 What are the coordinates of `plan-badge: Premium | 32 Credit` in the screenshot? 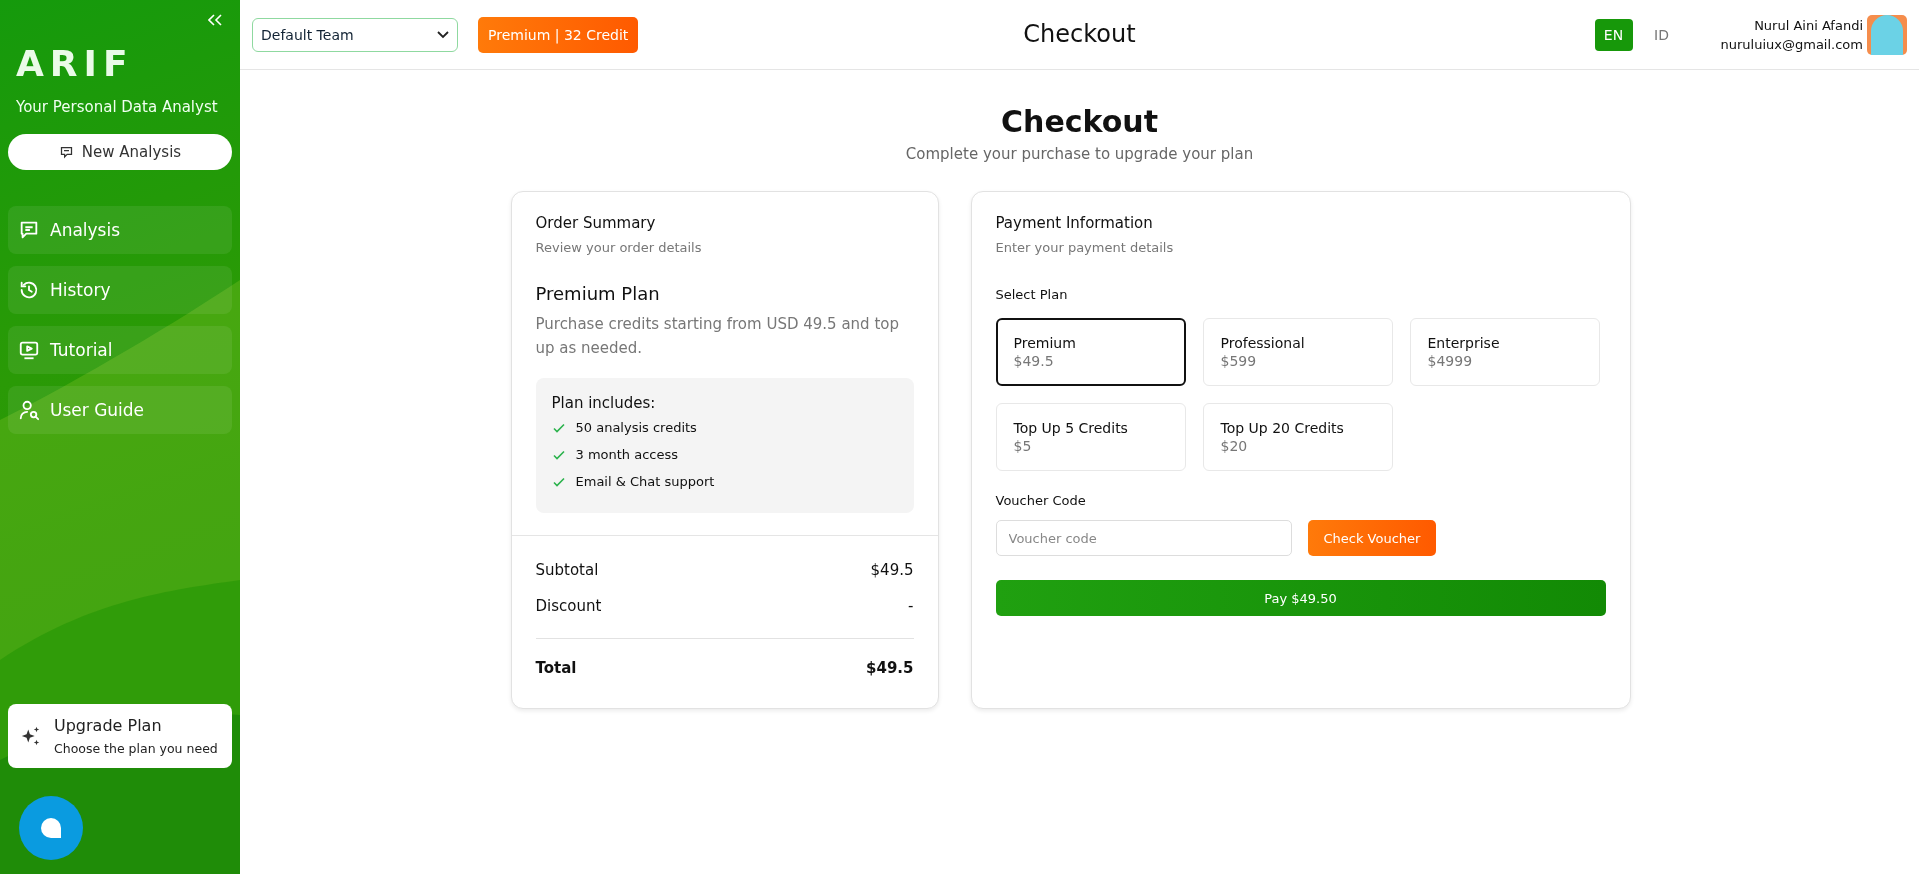 It's located at (558, 34).